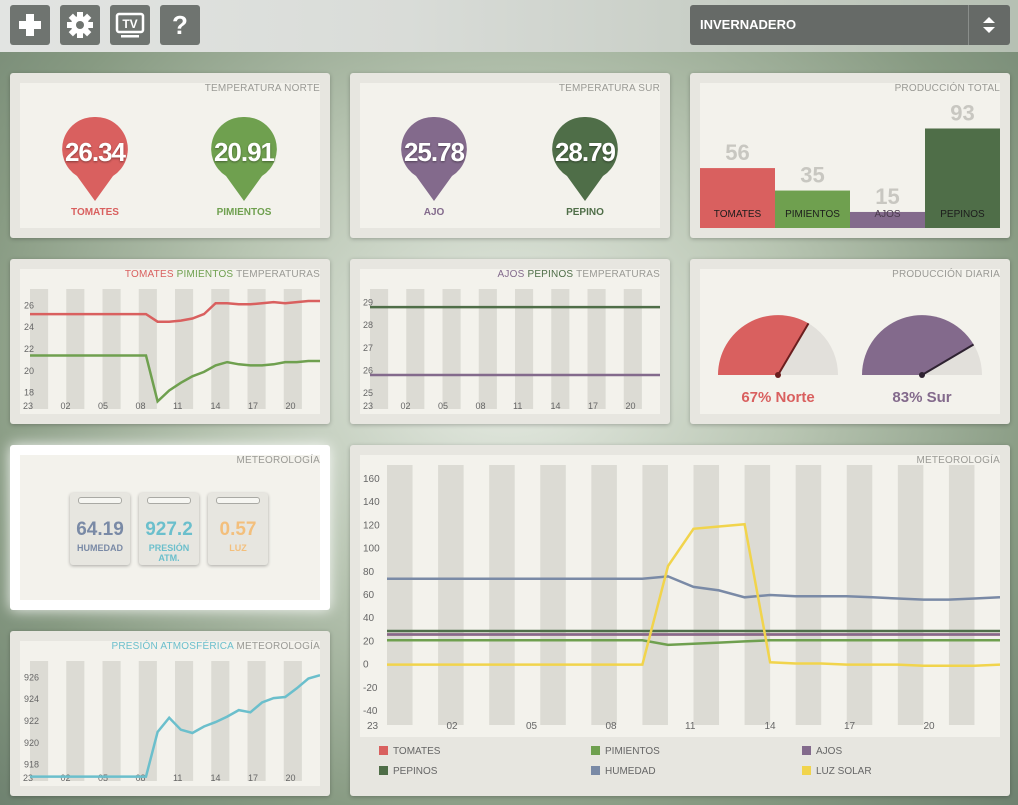 Image resolution: width=1018 pixels, height=805 pixels. I want to click on gear-icon, so click(80, 25).